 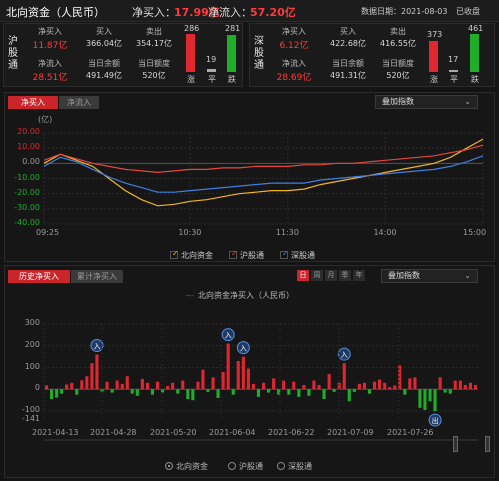 I want to click on radio-sh: 沪股通, so click(x=245, y=466).